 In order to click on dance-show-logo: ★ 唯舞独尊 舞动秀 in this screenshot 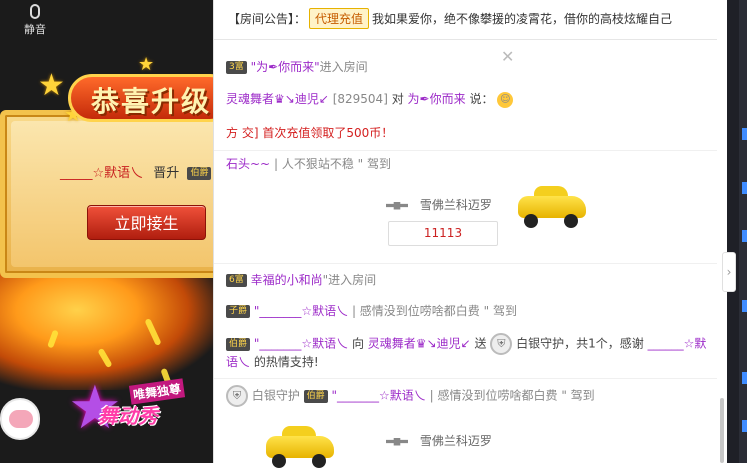, I will do `click(140, 413)`.